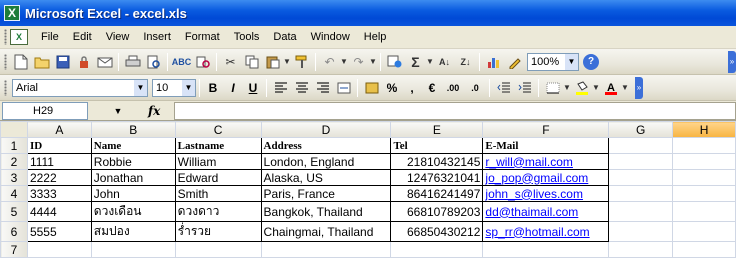  Describe the element at coordinates (392, 88) in the screenshot. I see `percent-style-button: %` at that location.